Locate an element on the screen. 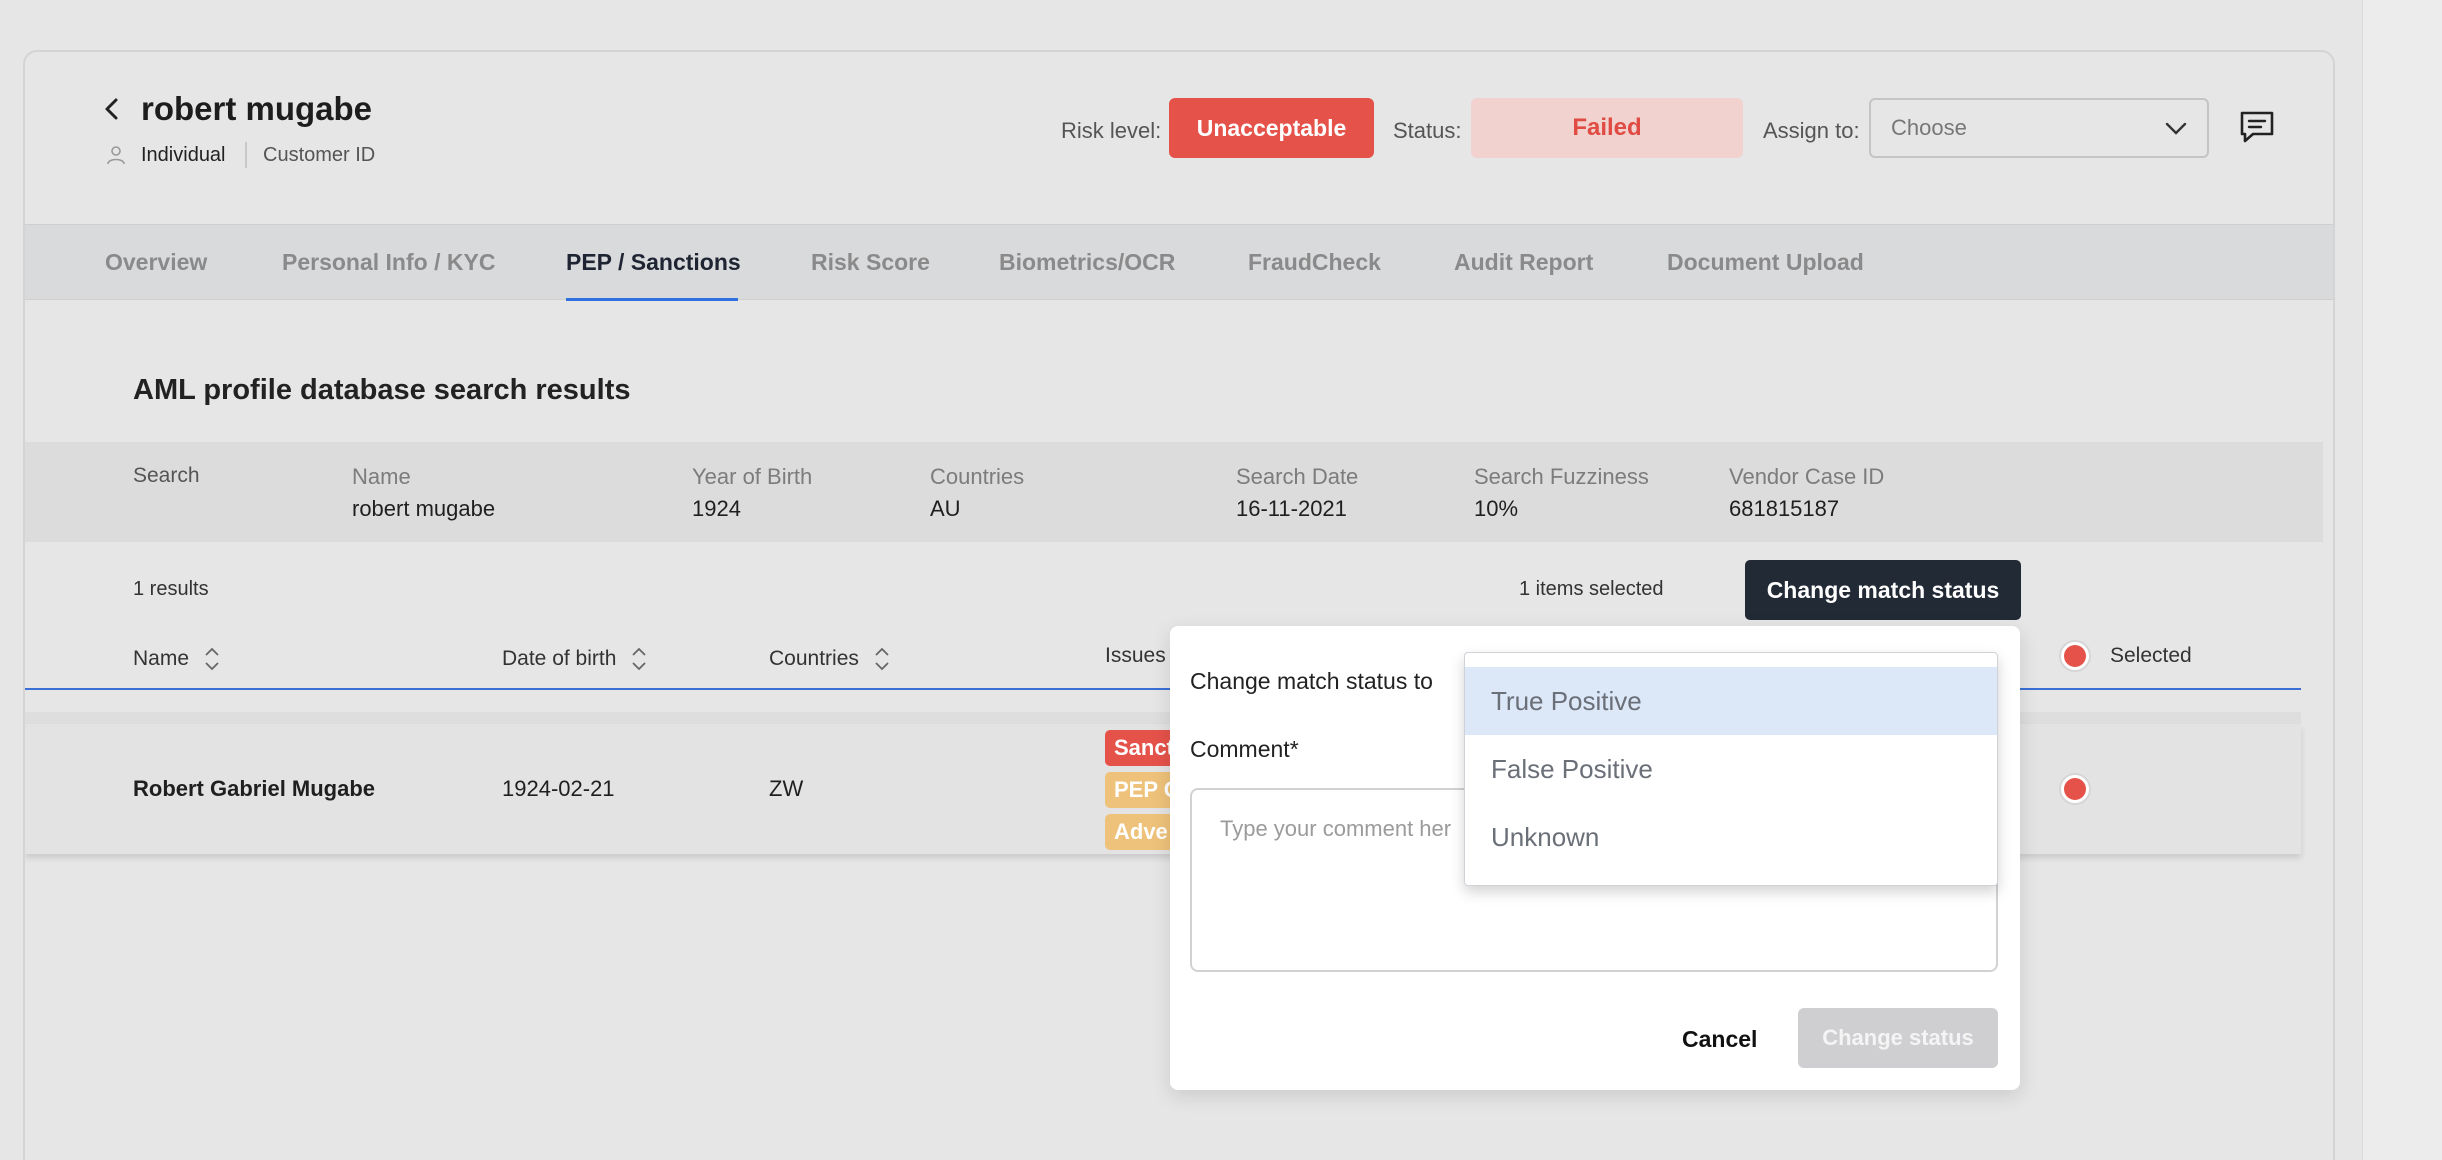  row-select-radio-icon is located at coordinates (2075, 789).